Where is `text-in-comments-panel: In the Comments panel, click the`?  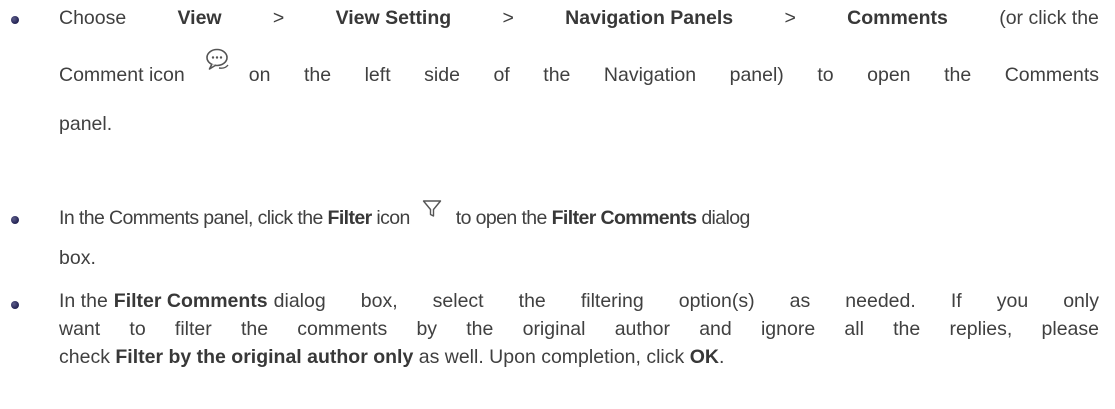 text-in-comments-panel: In the Comments panel, click the is located at coordinates (191, 217).